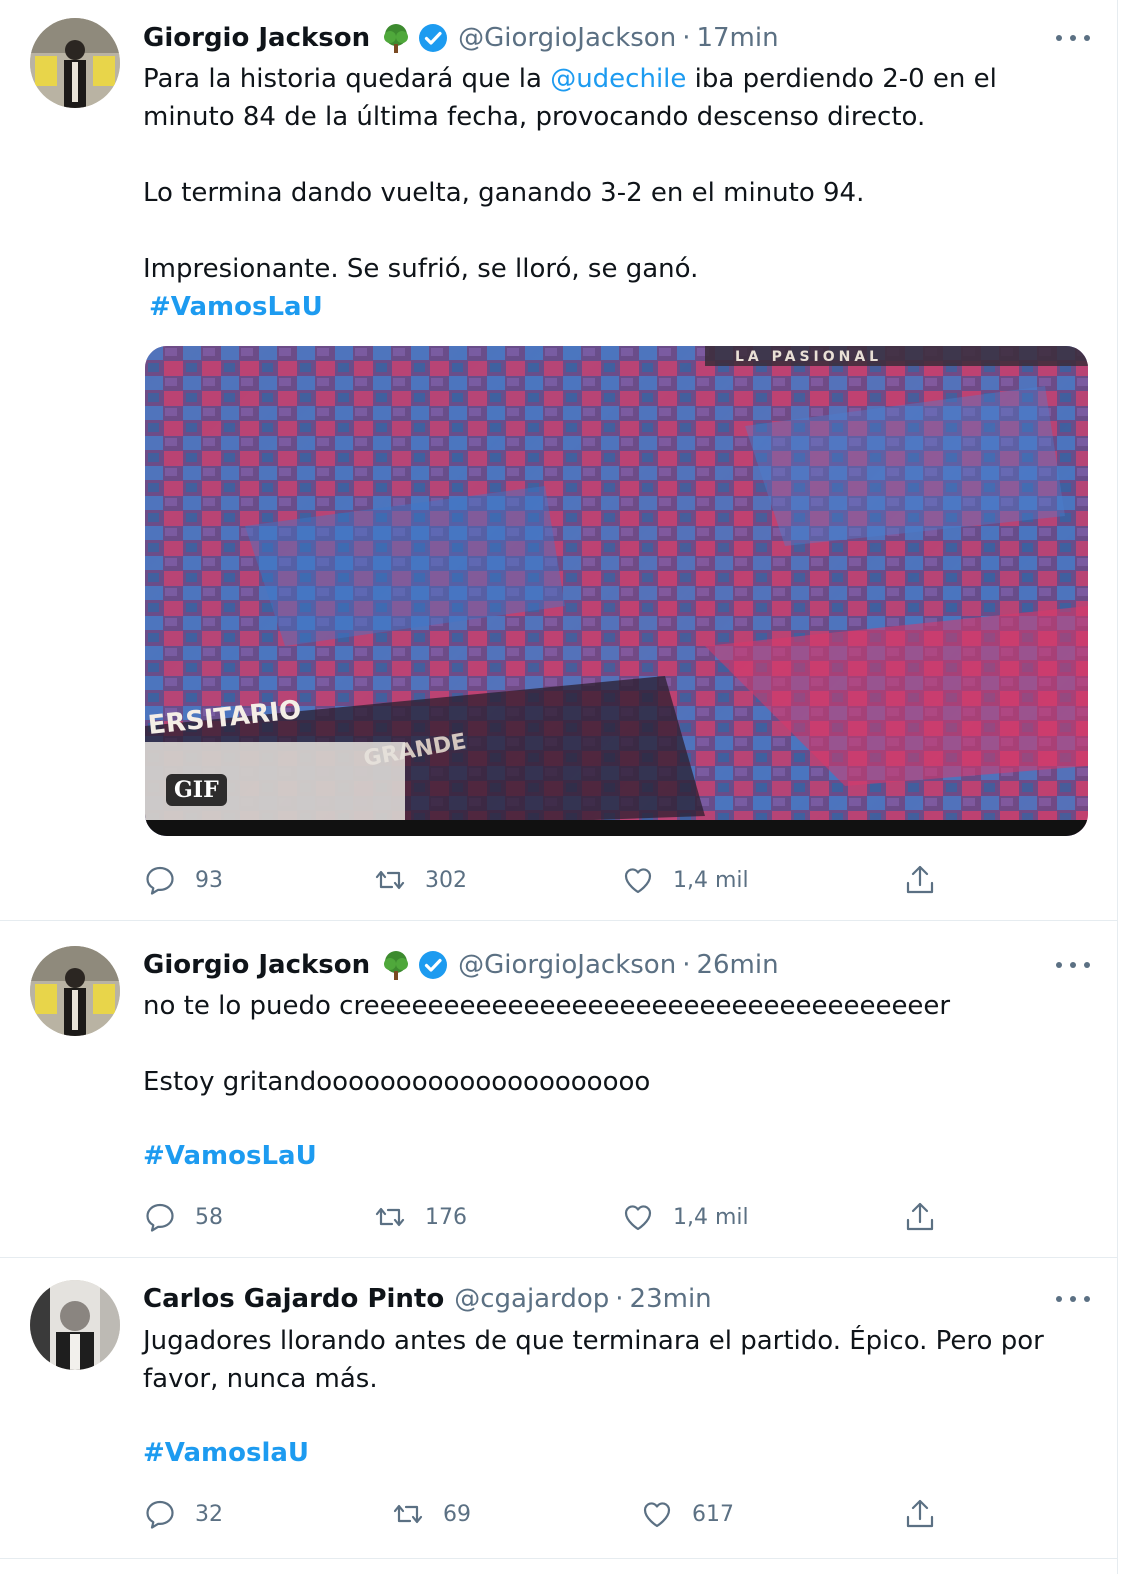  What do you see at coordinates (531, 1299) in the screenshot?
I see `author-handle: @cgajardop` at bounding box center [531, 1299].